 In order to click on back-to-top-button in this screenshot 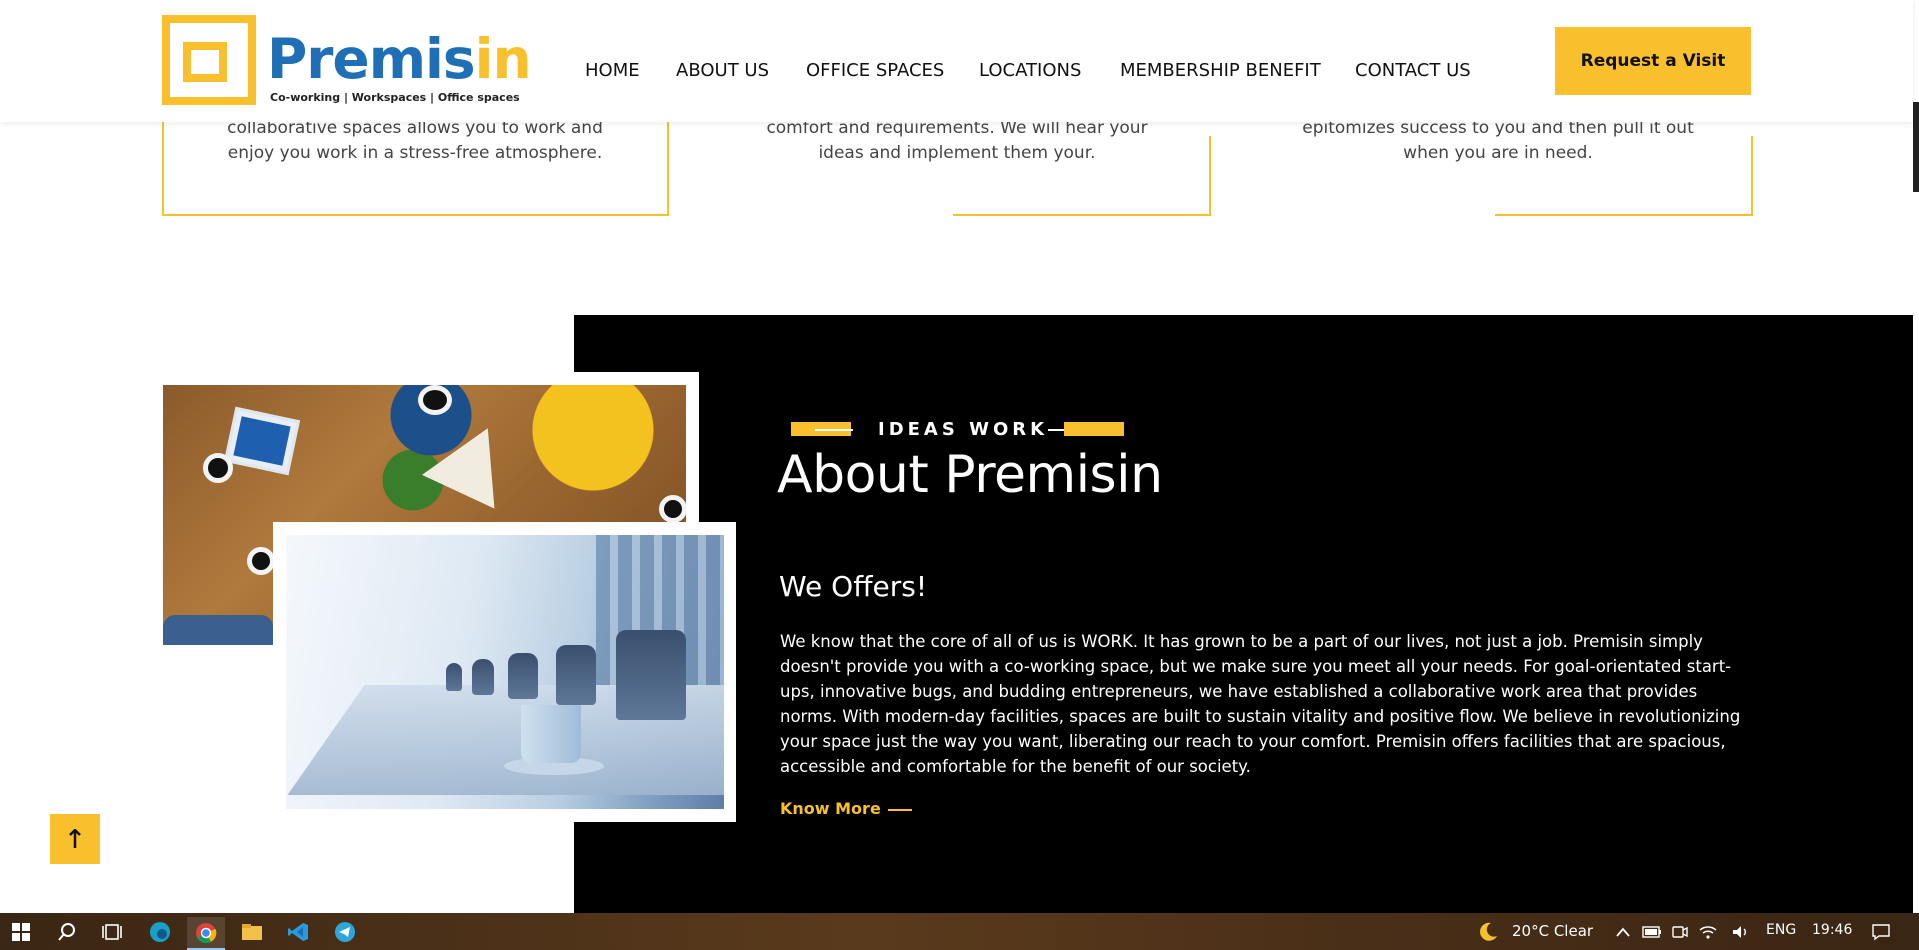, I will do `click(75, 839)`.